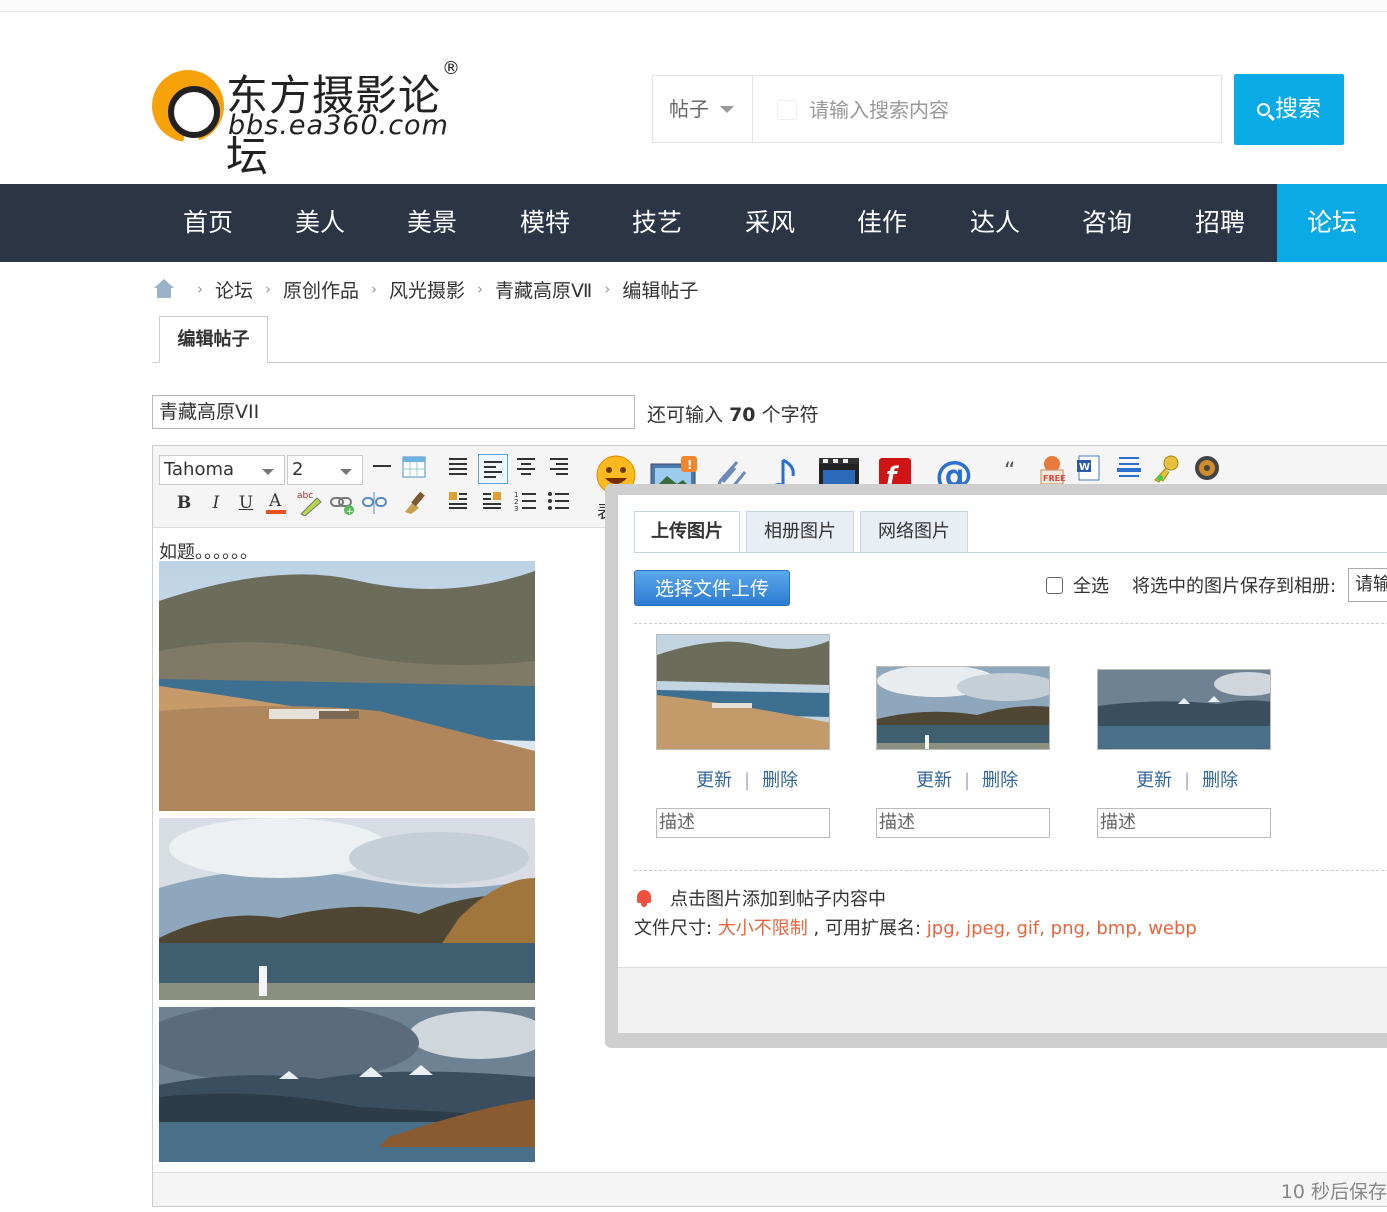  I want to click on nav-item-home: 首页, so click(208, 223).